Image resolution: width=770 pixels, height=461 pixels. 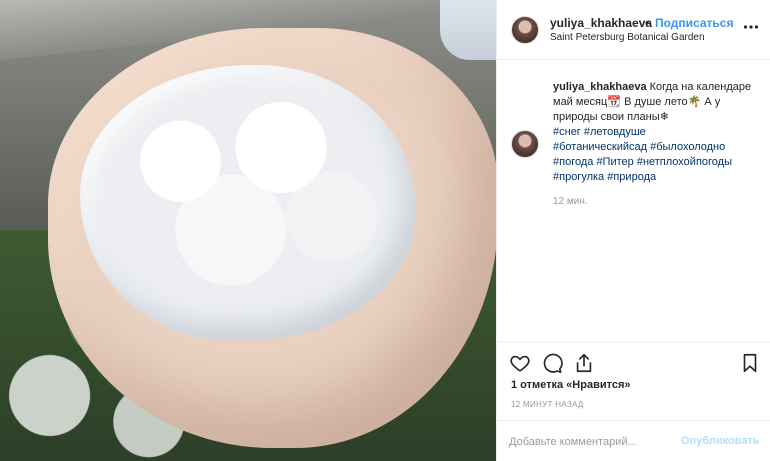 What do you see at coordinates (547, 404) in the screenshot?
I see `posted-time: 12 МИНУТ НАЗАД` at bounding box center [547, 404].